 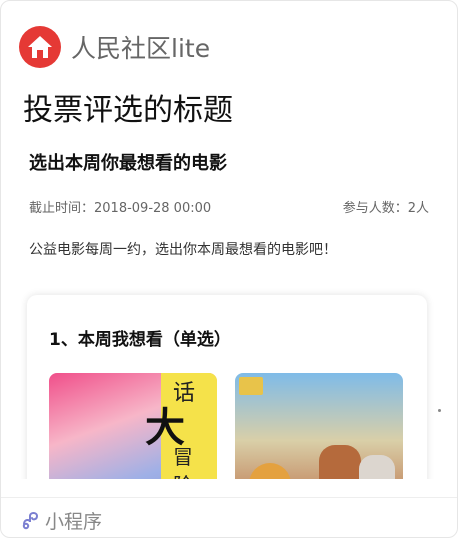 I want to click on question-title: 1、本周我想看（单选）, so click(x=140, y=340).